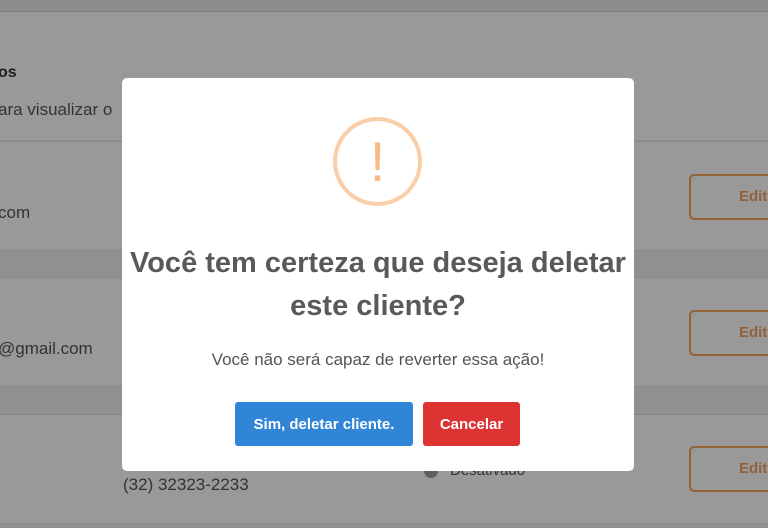 Image resolution: width=768 pixels, height=528 pixels. I want to click on cancel-button: Cancelar, so click(471, 424).